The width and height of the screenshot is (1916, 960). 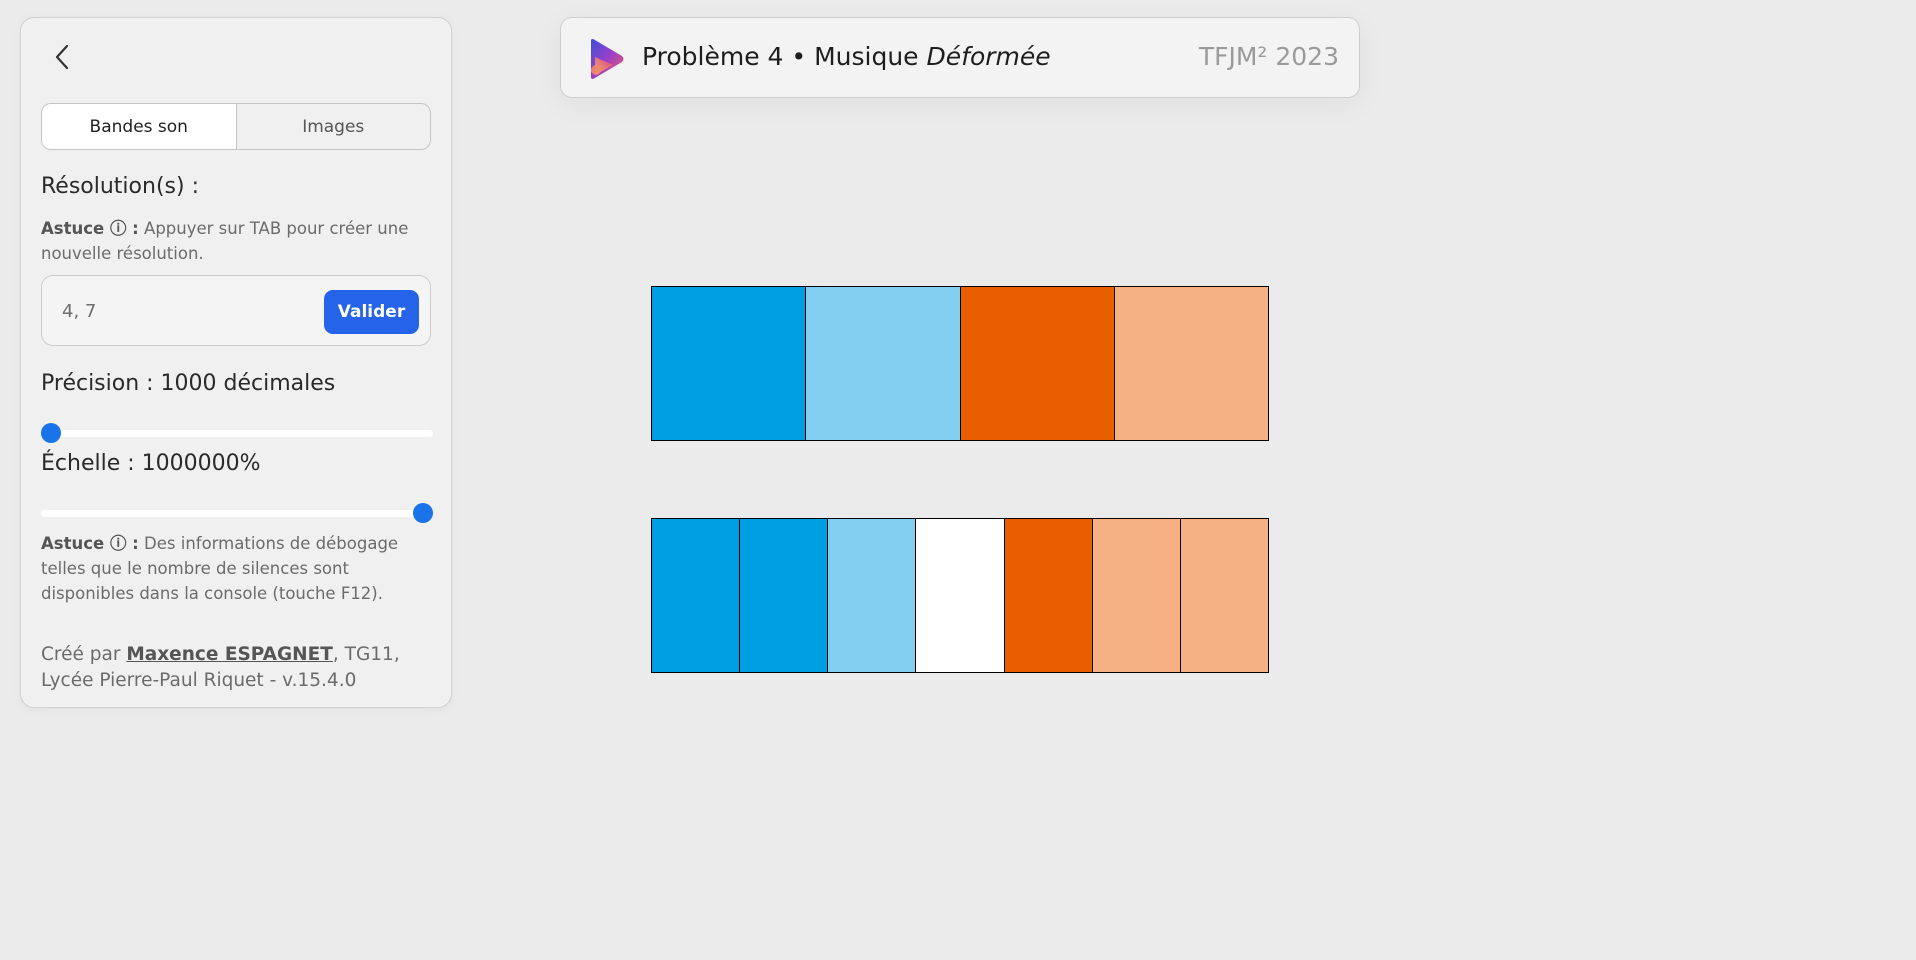 I want to click on tab-bandes-son: Bandes son, so click(x=139, y=126).